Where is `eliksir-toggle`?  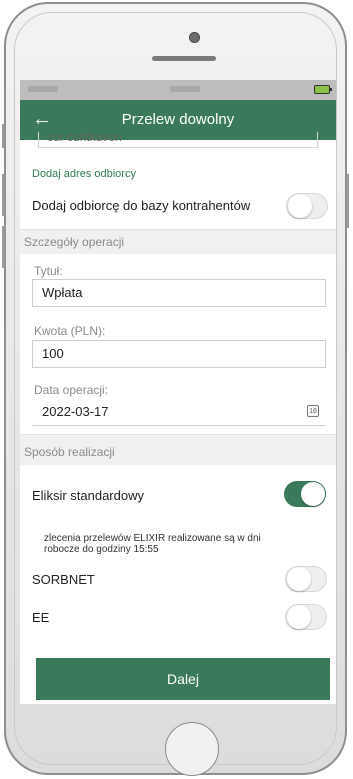 eliksir-toggle is located at coordinates (305, 494).